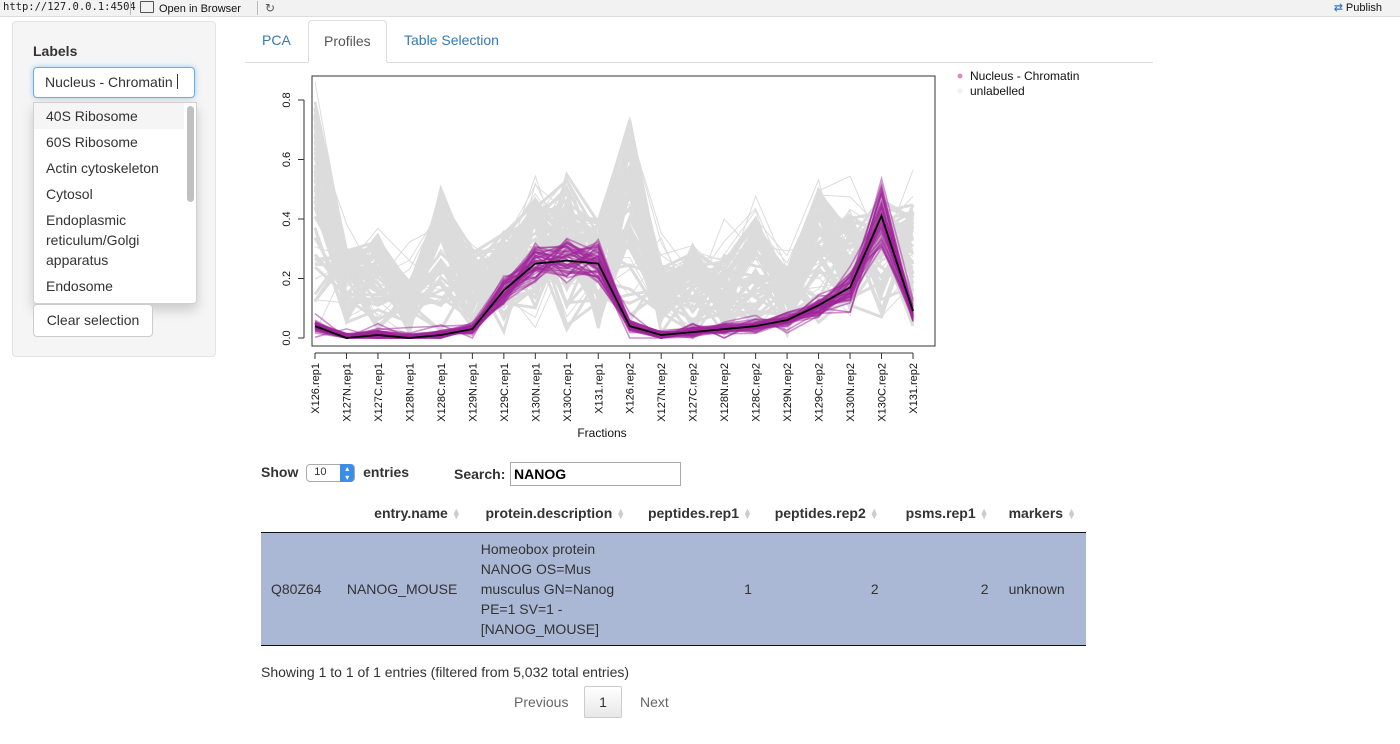  What do you see at coordinates (883, 392) in the screenshot?
I see `x-tick-label: X130C.rep2` at bounding box center [883, 392].